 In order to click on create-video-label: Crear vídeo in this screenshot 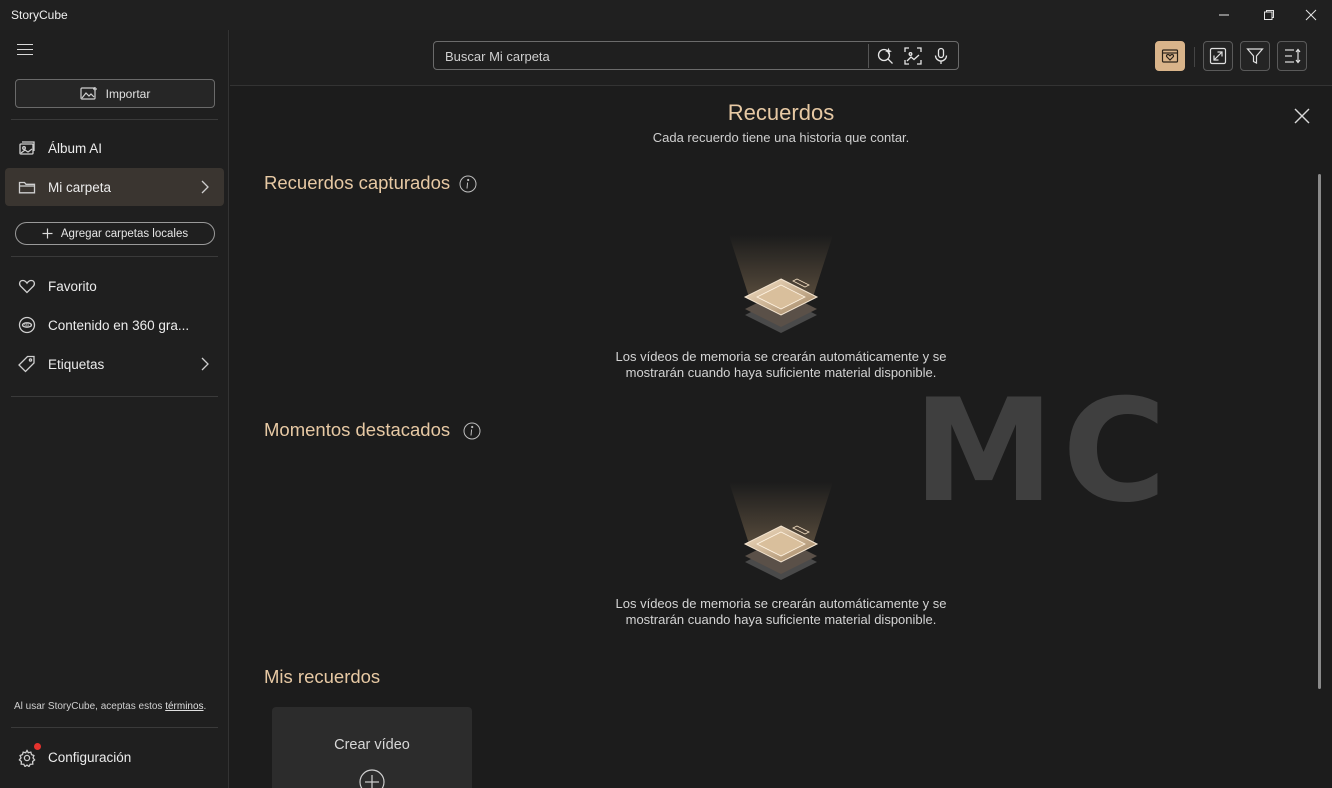, I will do `click(372, 745)`.